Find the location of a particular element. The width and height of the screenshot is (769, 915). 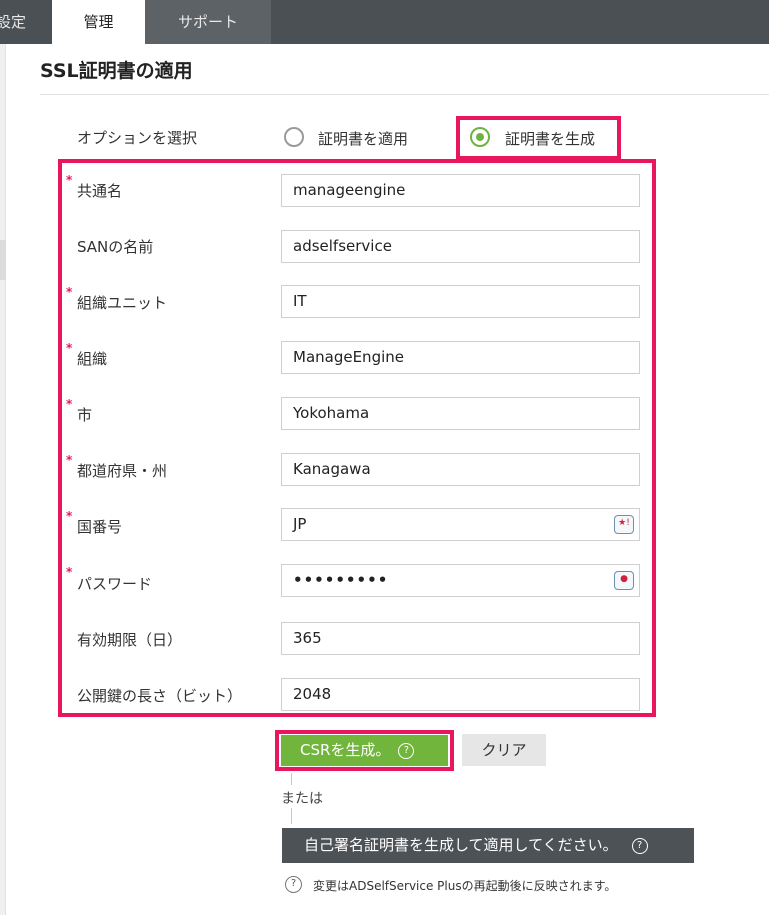

org-unit-label: 組織ユニット is located at coordinates (122, 303).